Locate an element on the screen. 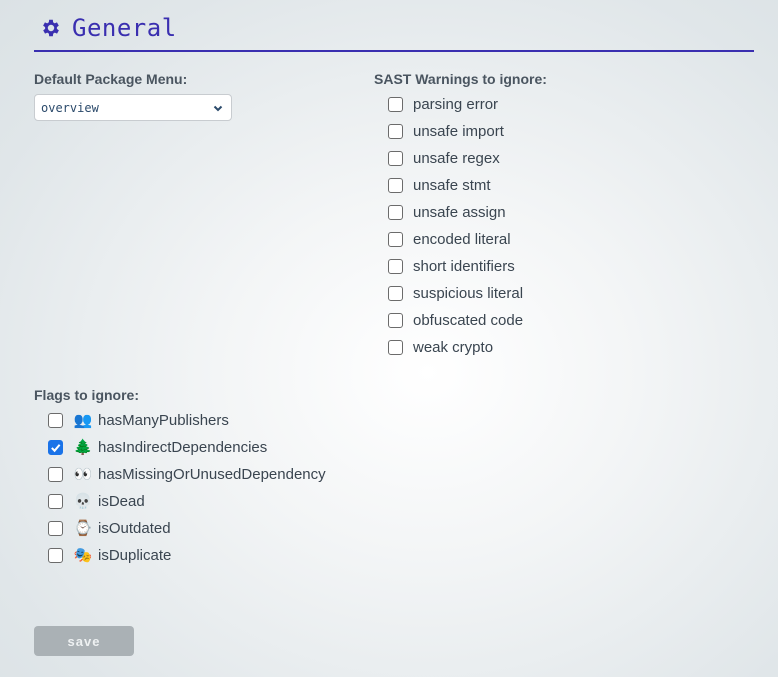  option-label: hasMissingOrUnusedDependency is located at coordinates (212, 474).